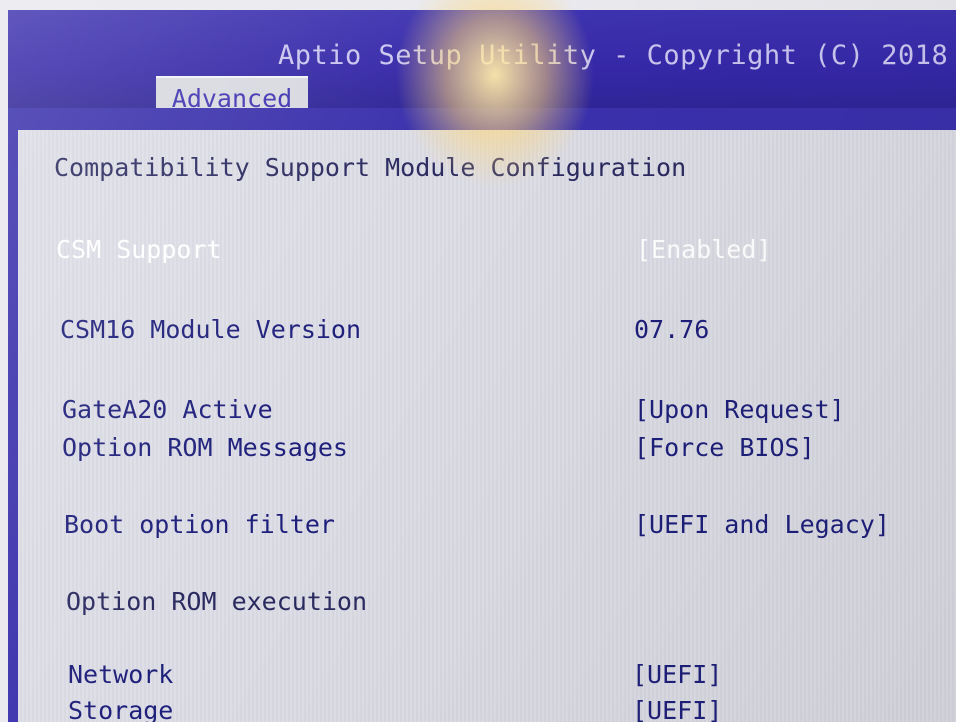  Describe the element at coordinates (199, 524) in the screenshot. I see `setting-label-boot-option-filter: Boot option filter` at that location.